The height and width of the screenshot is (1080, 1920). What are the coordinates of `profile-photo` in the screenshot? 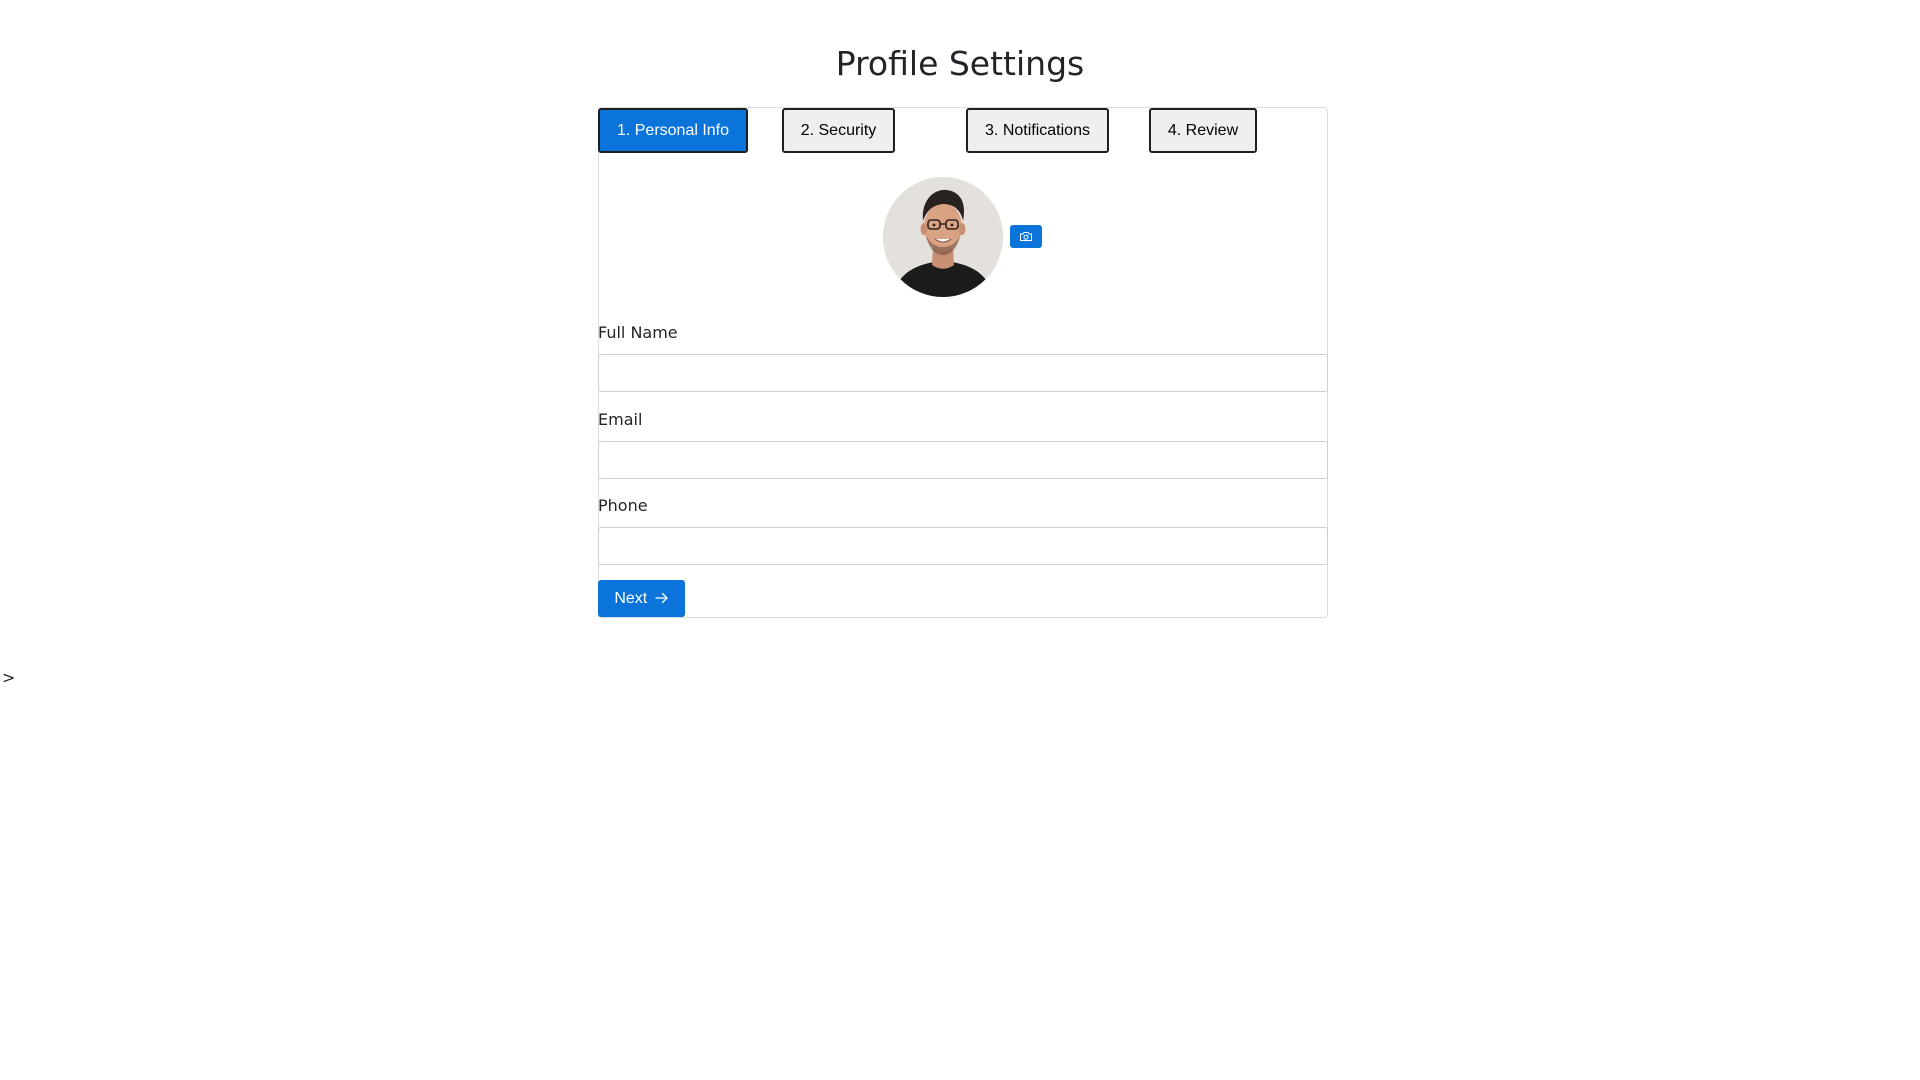 It's located at (943, 237).